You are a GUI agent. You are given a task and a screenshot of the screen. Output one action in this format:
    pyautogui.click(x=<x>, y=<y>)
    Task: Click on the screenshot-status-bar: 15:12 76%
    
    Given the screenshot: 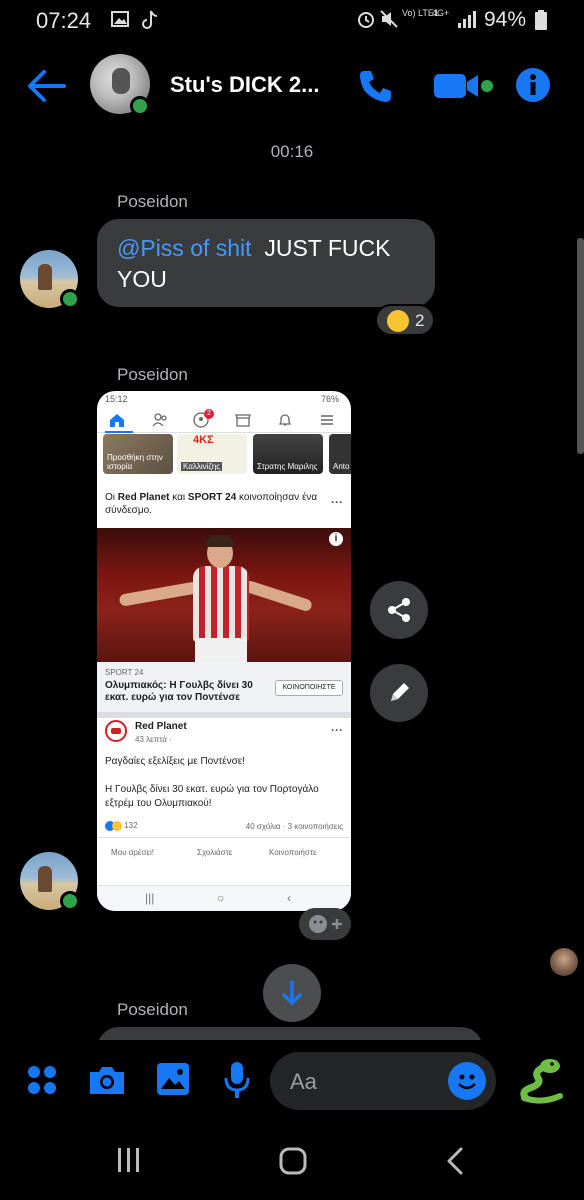 What is the action you would take?
    pyautogui.click(x=224, y=399)
    